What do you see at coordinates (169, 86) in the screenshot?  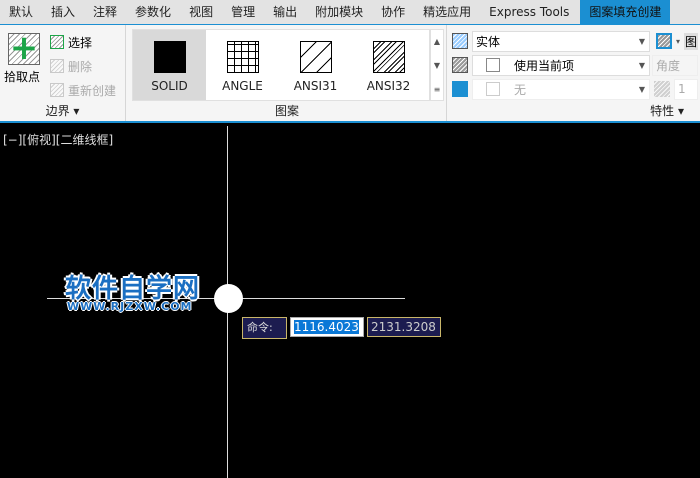 I see `pattern-label: SOLID` at bounding box center [169, 86].